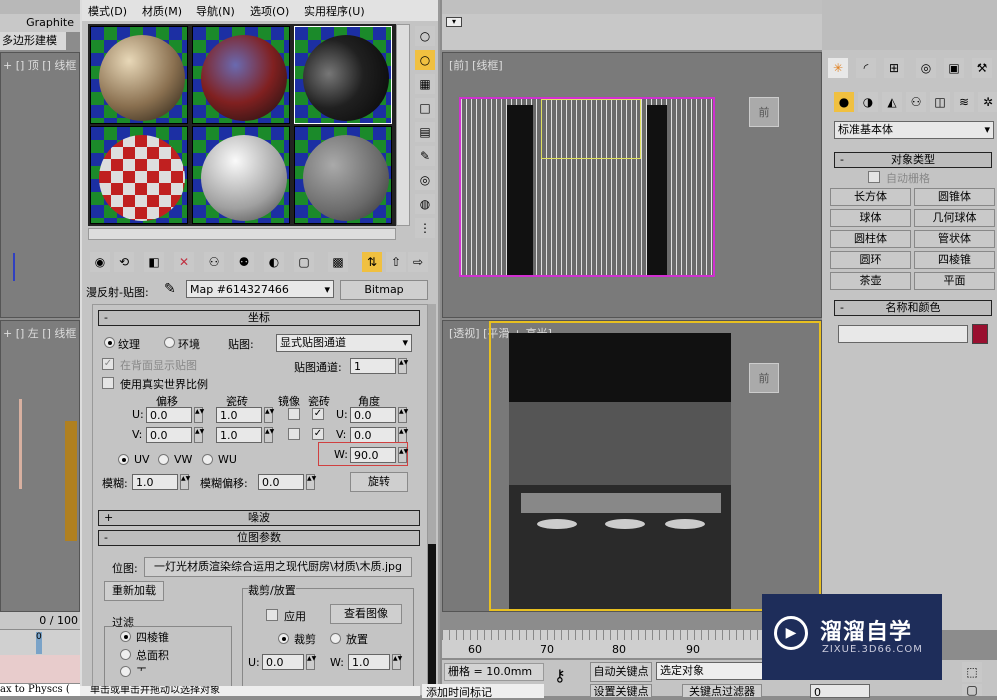 The image size is (997, 700). I want to click on tube-button: 管状体, so click(954, 239).